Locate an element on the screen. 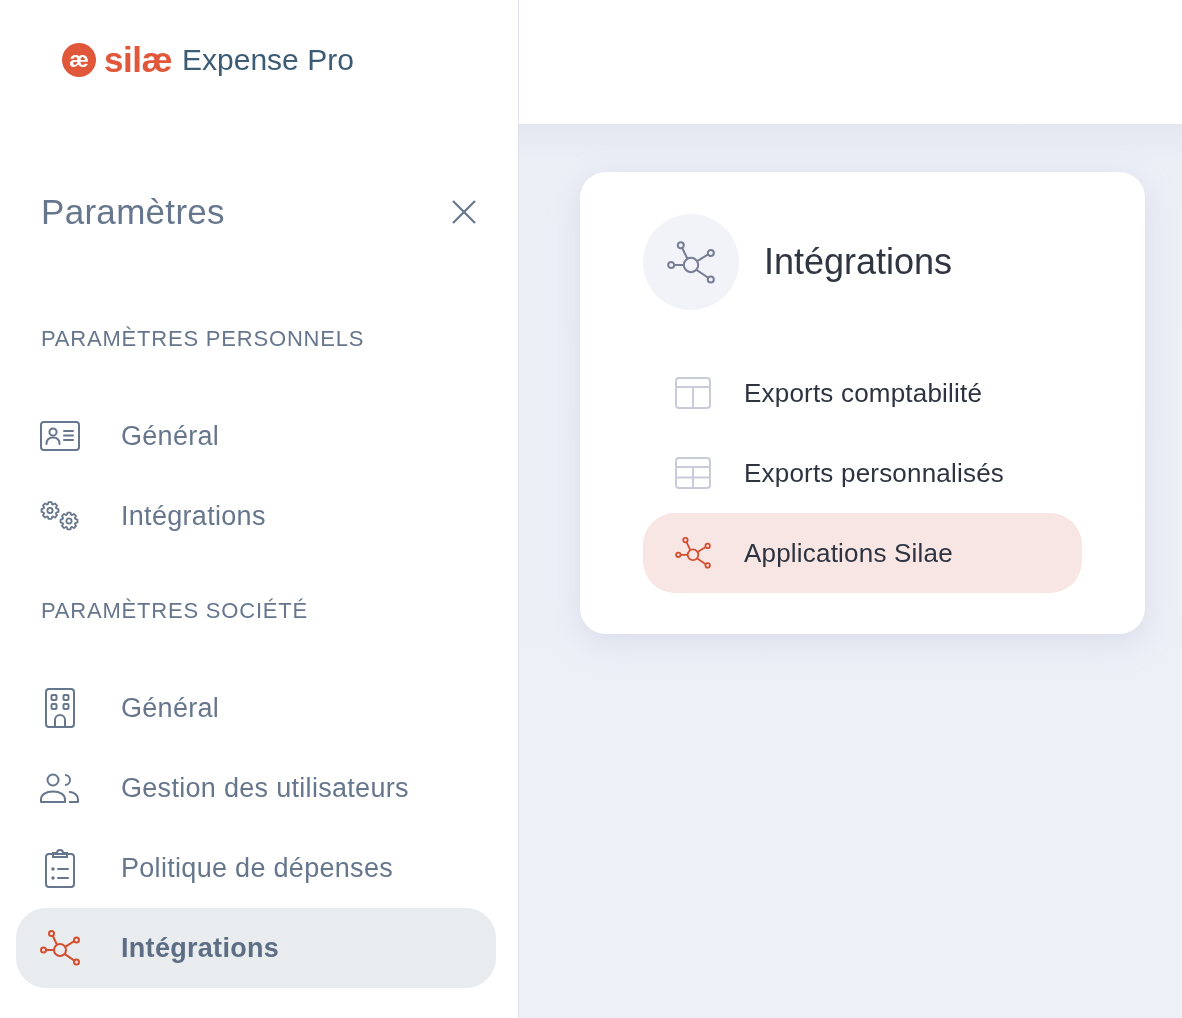 Image resolution: width=1182 pixels, height=1018 pixels. gears-icon is located at coordinates (60, 516).